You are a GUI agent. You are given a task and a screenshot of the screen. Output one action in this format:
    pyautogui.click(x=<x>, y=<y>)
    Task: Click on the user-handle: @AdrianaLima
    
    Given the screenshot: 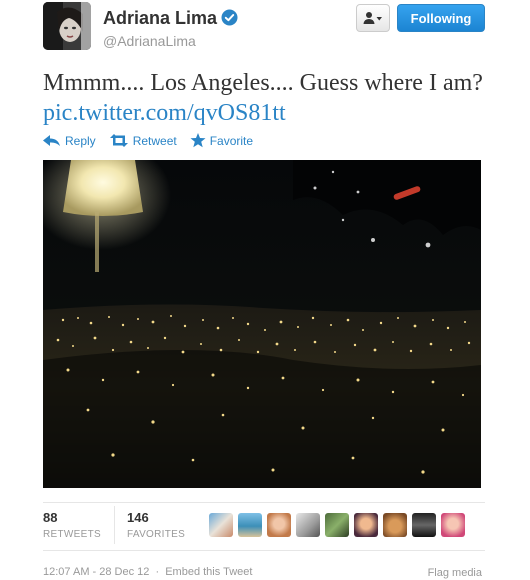 What is the action you would take?
    pyautogui.click(x=149, y=41)
    